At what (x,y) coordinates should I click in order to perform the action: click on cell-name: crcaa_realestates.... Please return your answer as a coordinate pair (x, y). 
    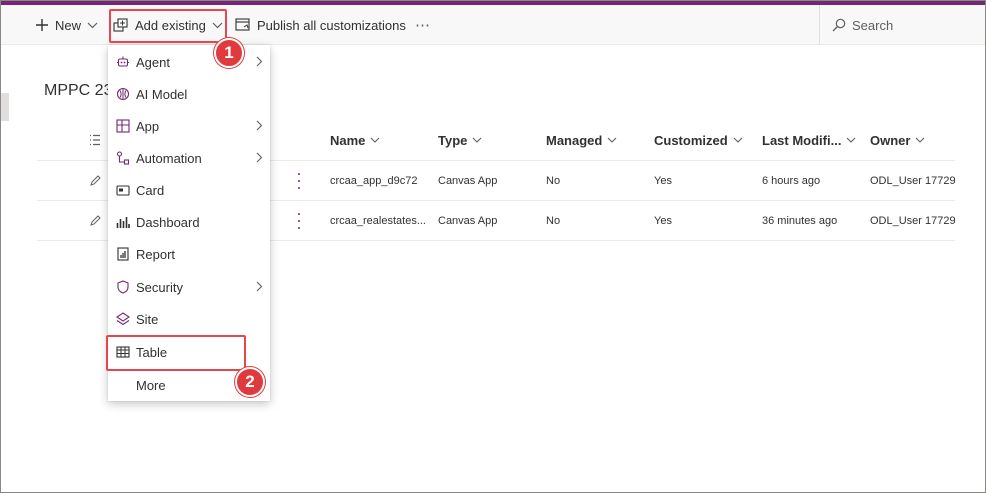
    Looking at the image, I should click on (380, 221).